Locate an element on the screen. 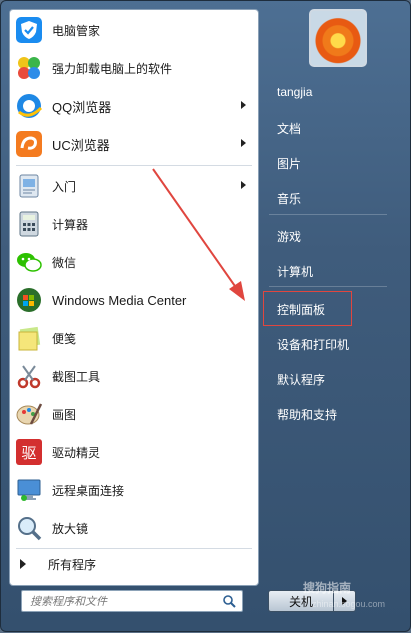 This screenshot has height=633, width=411. program-label: QQ浏览器 is located at coordinates (82, 107).